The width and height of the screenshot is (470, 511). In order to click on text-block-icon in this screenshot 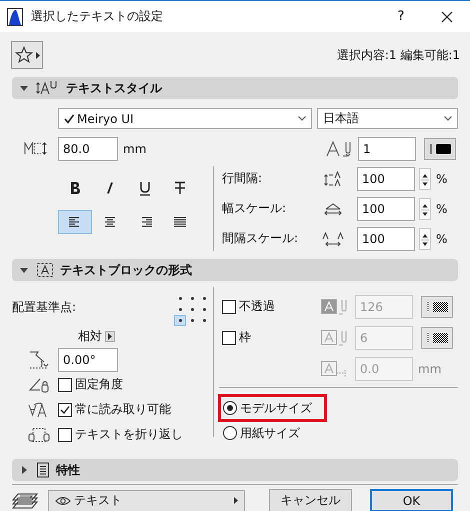, I will do `click(45, 270)`.